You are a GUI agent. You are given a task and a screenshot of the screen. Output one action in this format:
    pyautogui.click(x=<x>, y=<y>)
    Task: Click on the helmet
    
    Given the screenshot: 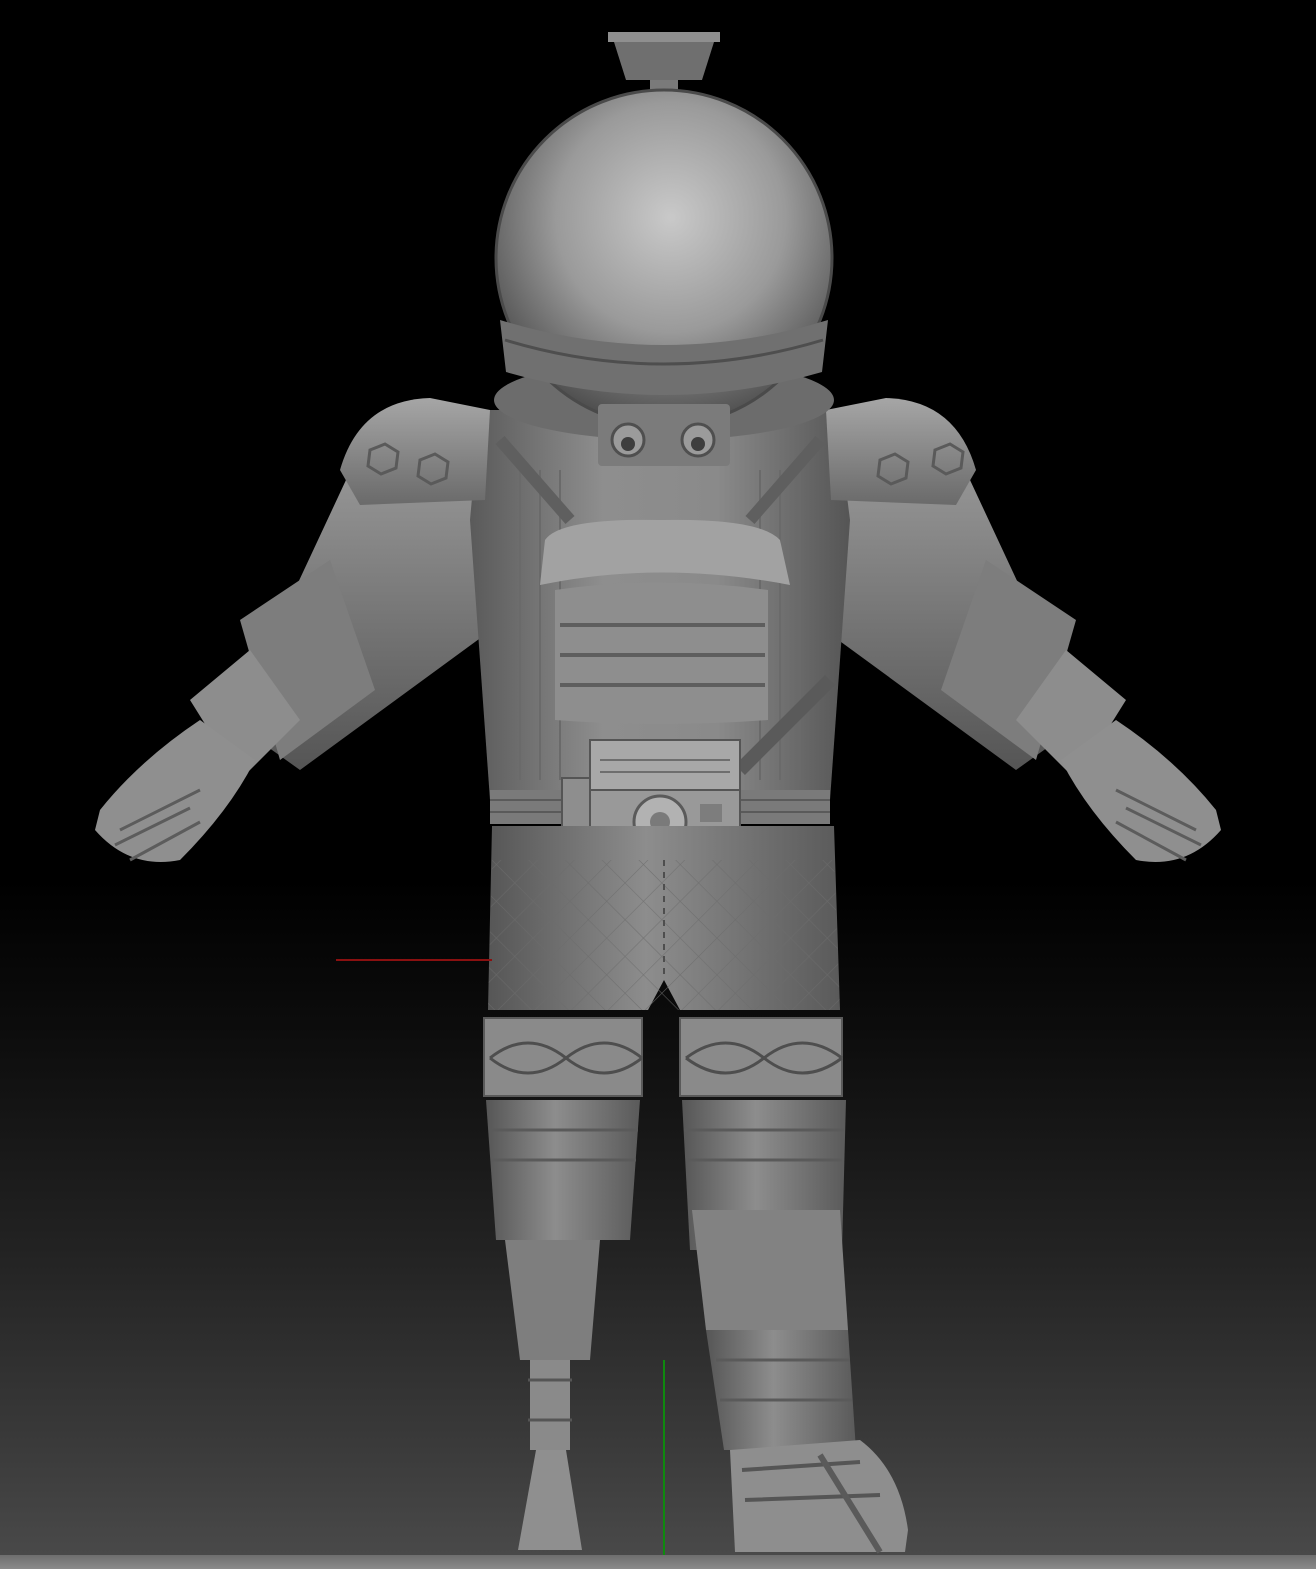 What is the action you would take?
    pyautogui.click(x=664, y=258)
    